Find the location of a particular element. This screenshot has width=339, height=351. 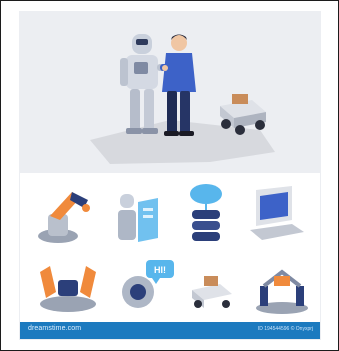

speech-bubble-text: HI! is located at coordinates (160, 270).